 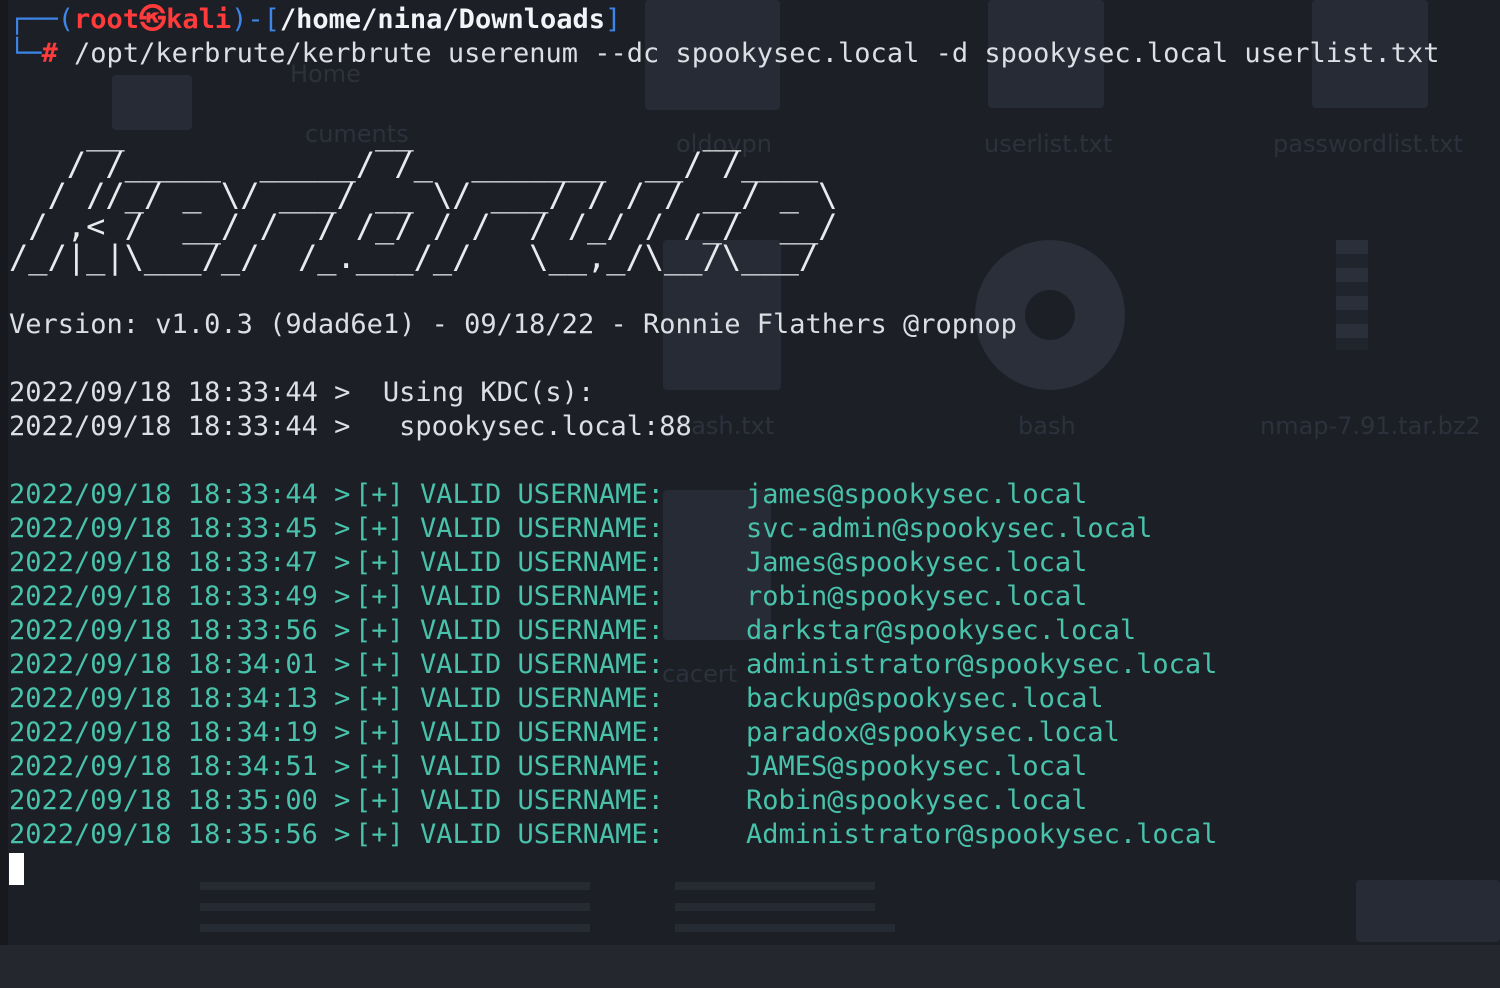 What do you see at coordinates (917, 596) in the screenshot?
I see `result-username: robin@spookysec.local` at bounding box center [917, 596].